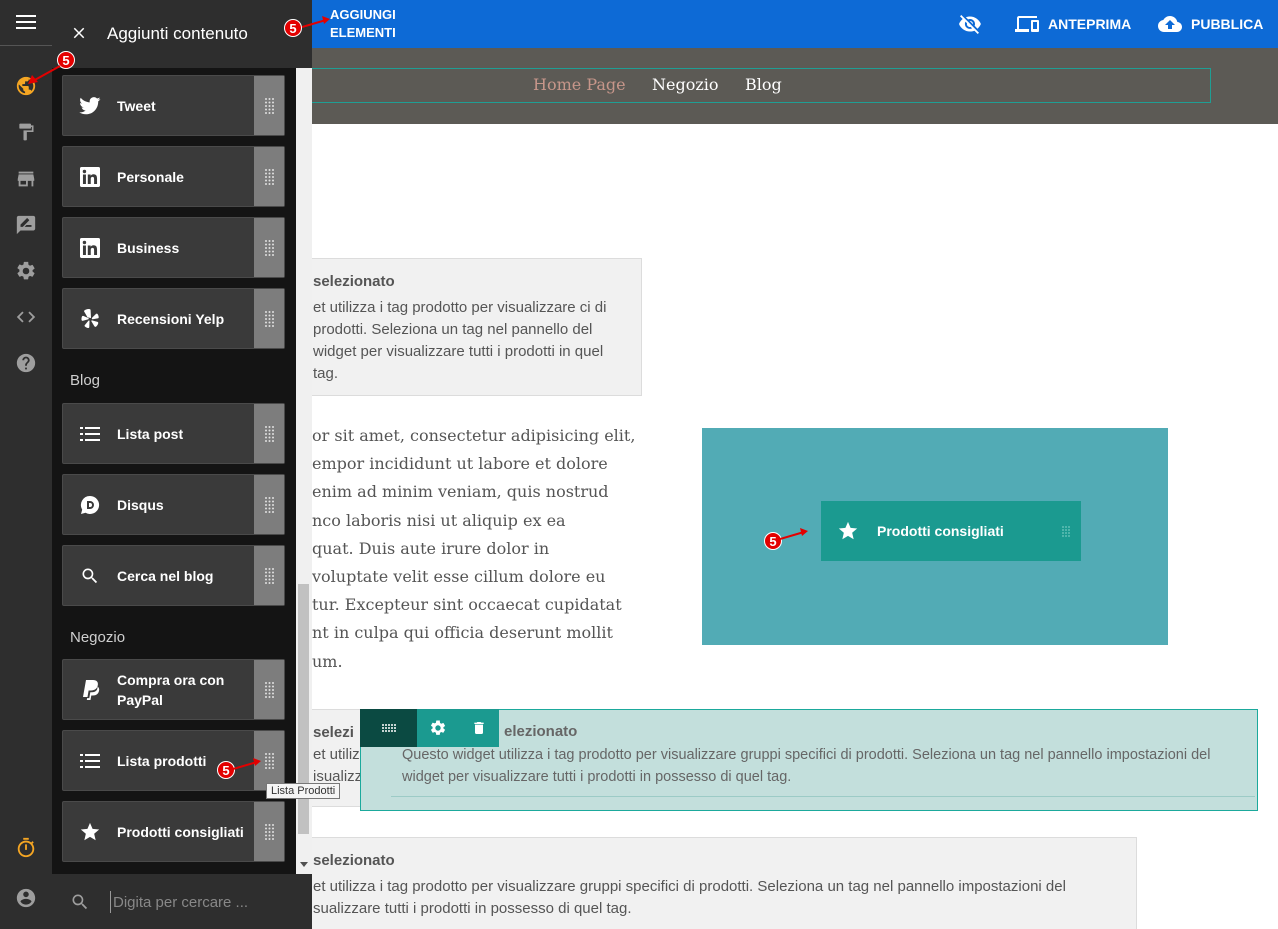  I want to click on widget-title: selezi, so click(333, 732).